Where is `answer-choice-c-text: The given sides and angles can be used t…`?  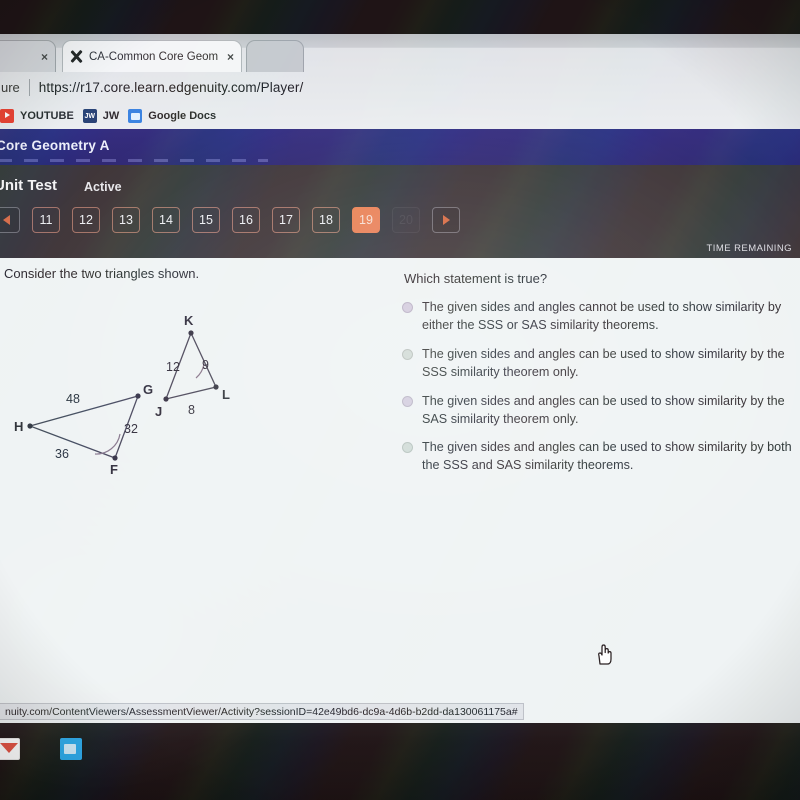 answer-choice-c-text: The given sides and angles can be used t… is located at coordinates (603, 409).